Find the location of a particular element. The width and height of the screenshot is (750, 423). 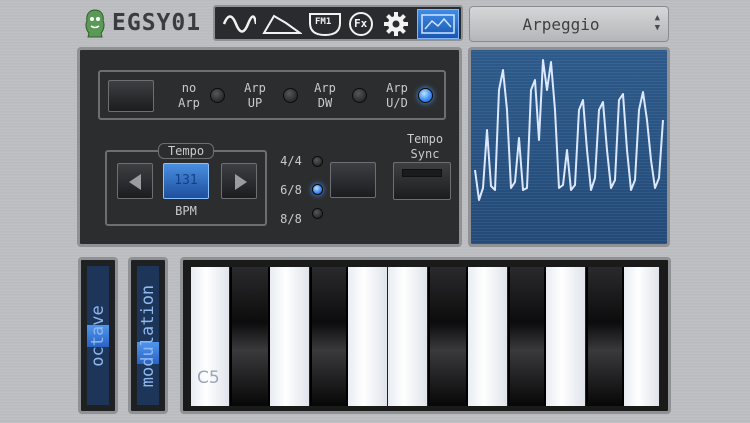

octave-label: octave is located at coordinates (98, 336).